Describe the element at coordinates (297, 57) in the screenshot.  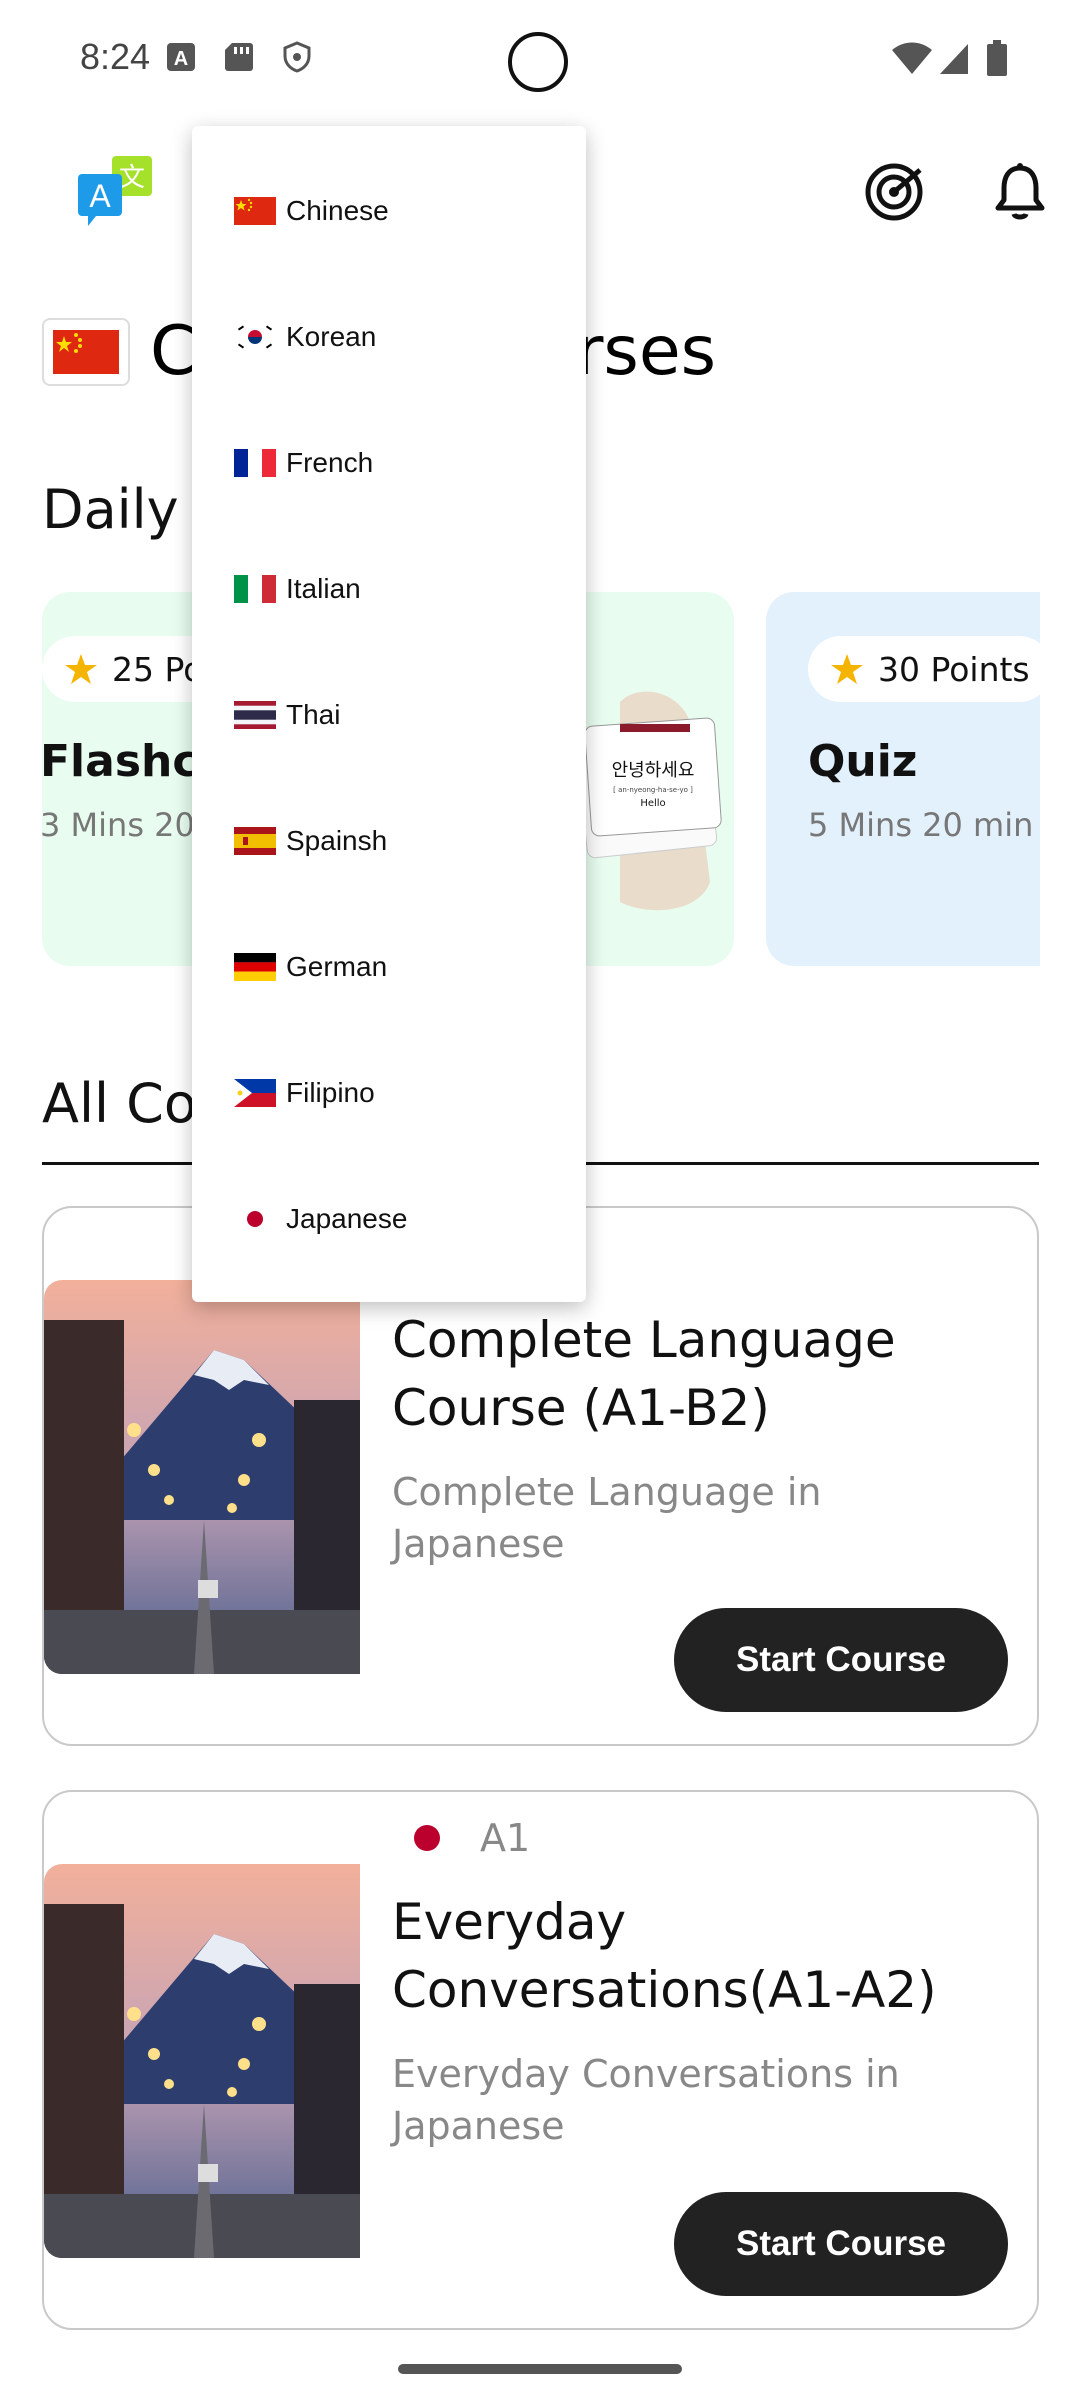
I see `shield-icon` at that location.